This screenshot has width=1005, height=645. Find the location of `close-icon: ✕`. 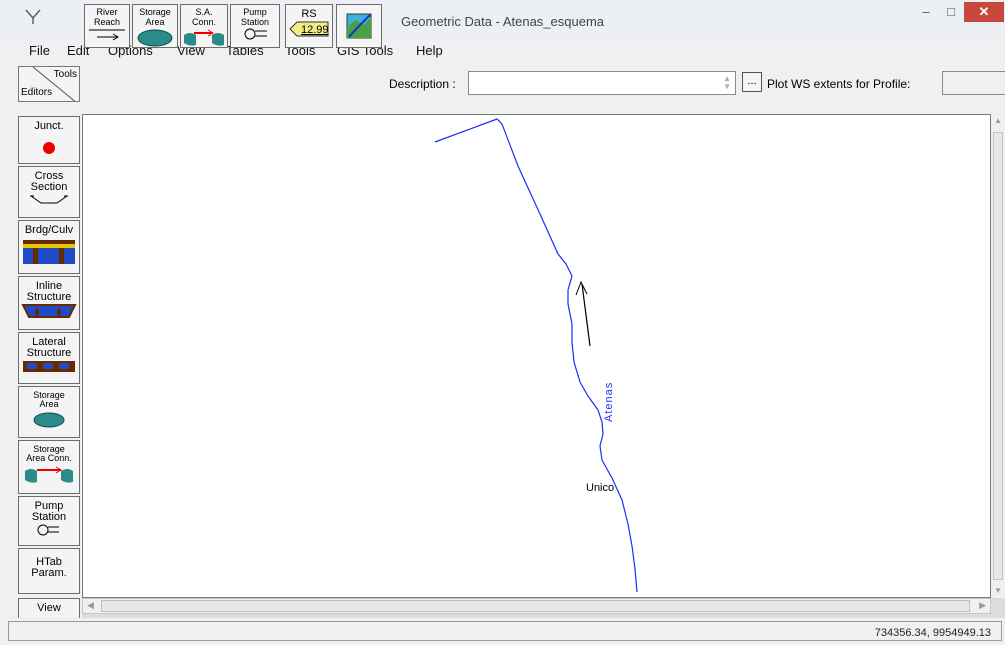

close-icon: ✕ is located at coordinates (984, 12).